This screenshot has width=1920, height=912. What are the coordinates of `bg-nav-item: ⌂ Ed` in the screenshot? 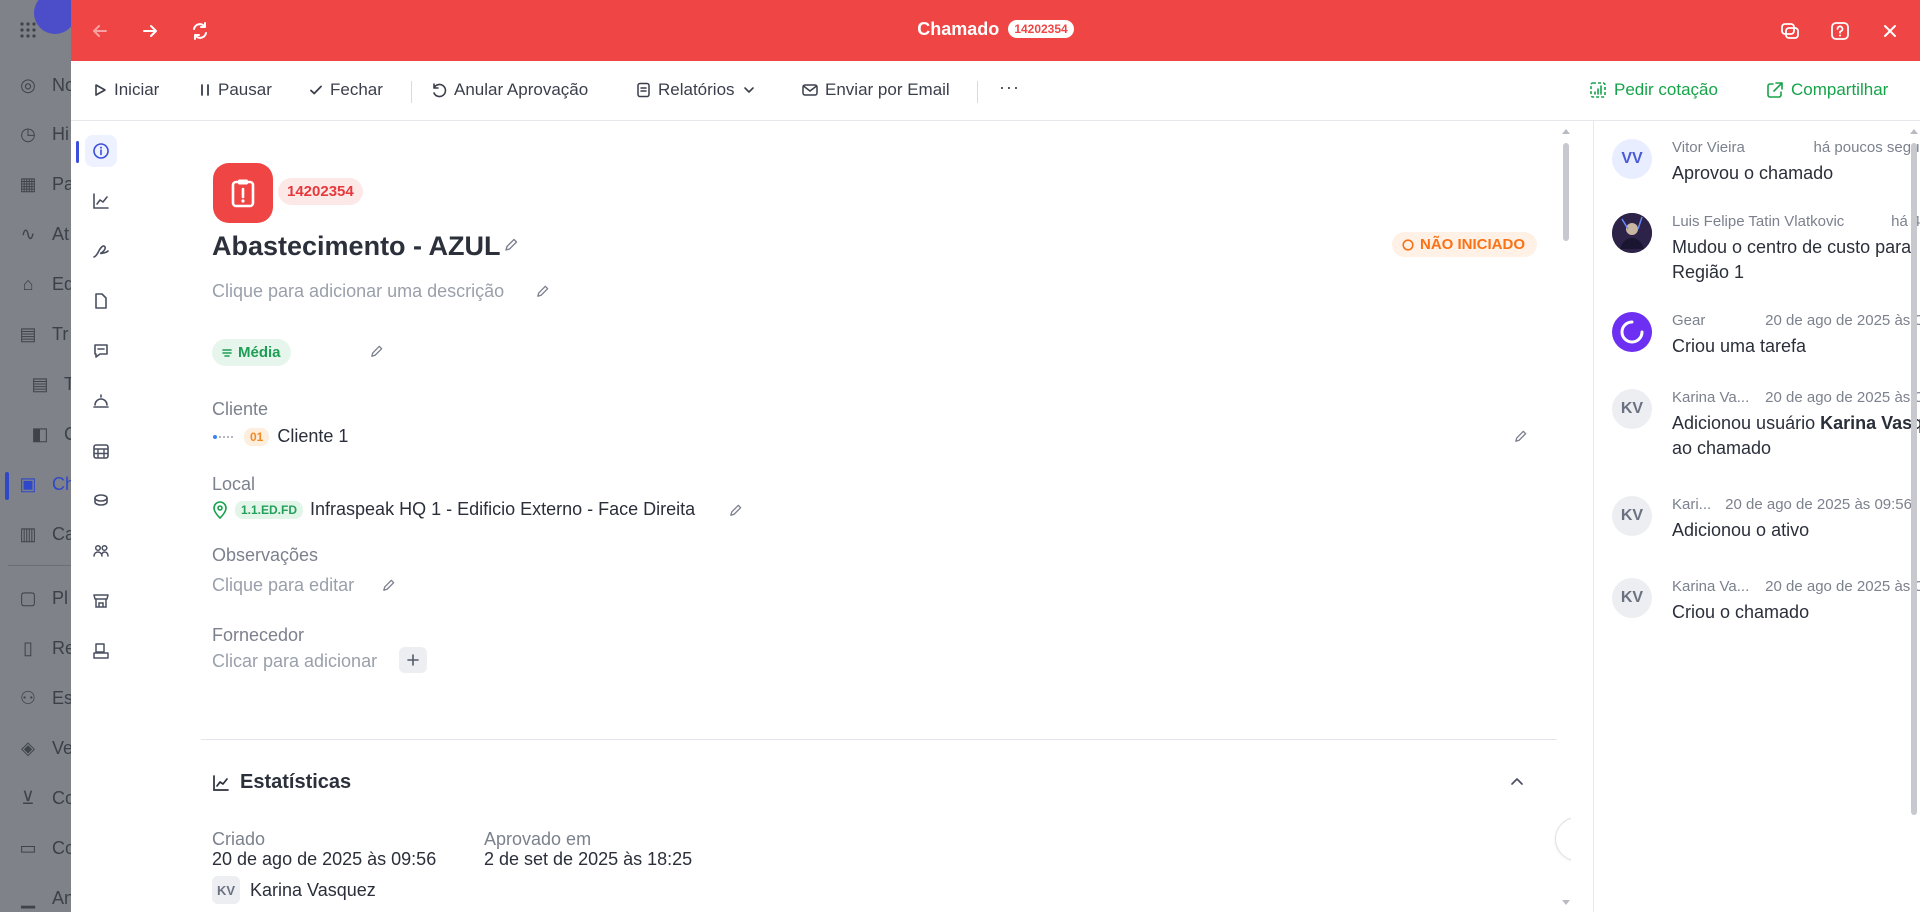 It's located at (46, 284).